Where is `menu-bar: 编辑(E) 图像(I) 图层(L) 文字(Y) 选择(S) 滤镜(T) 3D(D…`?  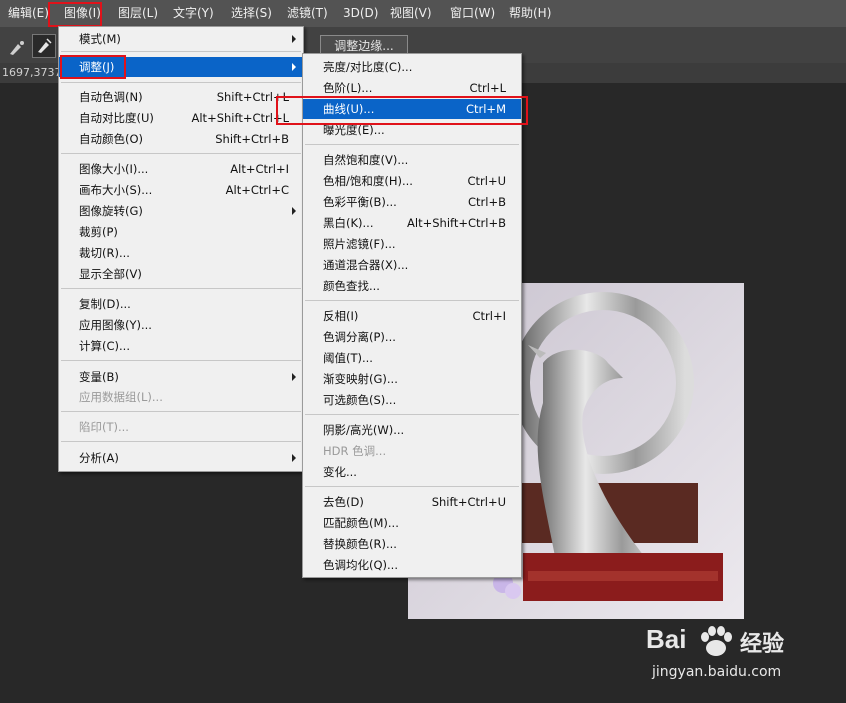 menu-bar: 编辑(E) 图像(I) 图层(L) 文字(Y) 选择(S) 滤镜(T) 3D(D… is located at coordinates (423, 13).